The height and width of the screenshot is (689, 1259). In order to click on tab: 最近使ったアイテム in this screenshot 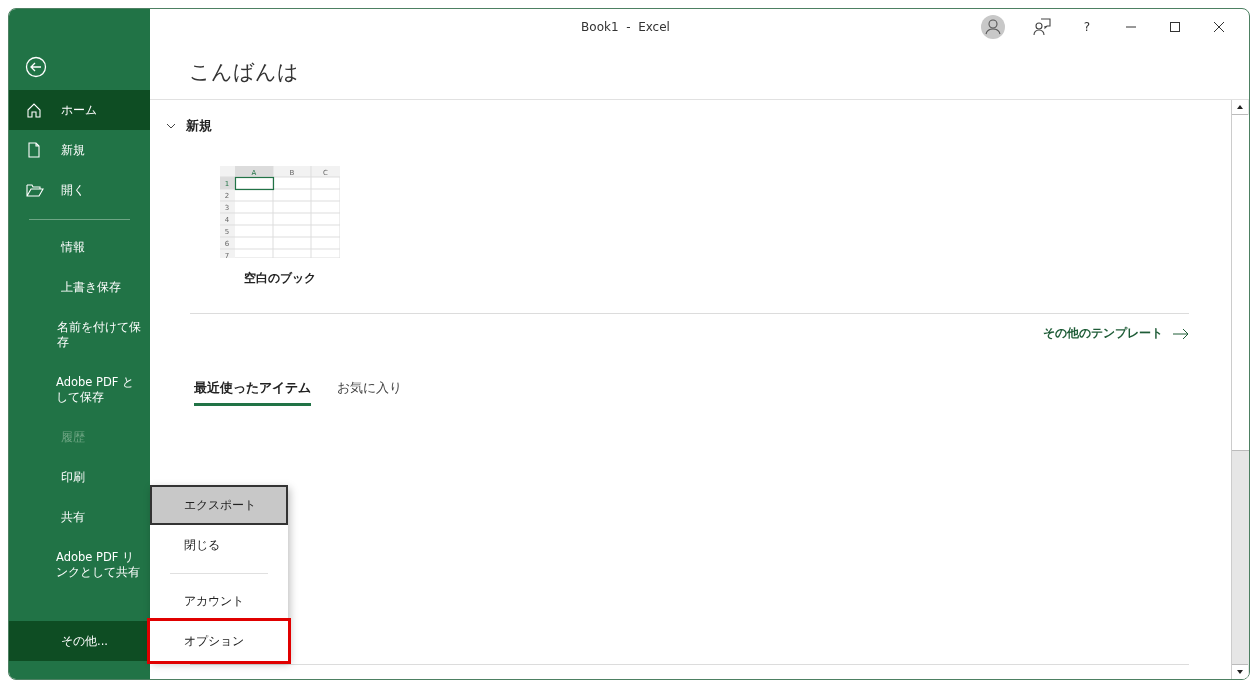, I will do `click(252, 392)`.